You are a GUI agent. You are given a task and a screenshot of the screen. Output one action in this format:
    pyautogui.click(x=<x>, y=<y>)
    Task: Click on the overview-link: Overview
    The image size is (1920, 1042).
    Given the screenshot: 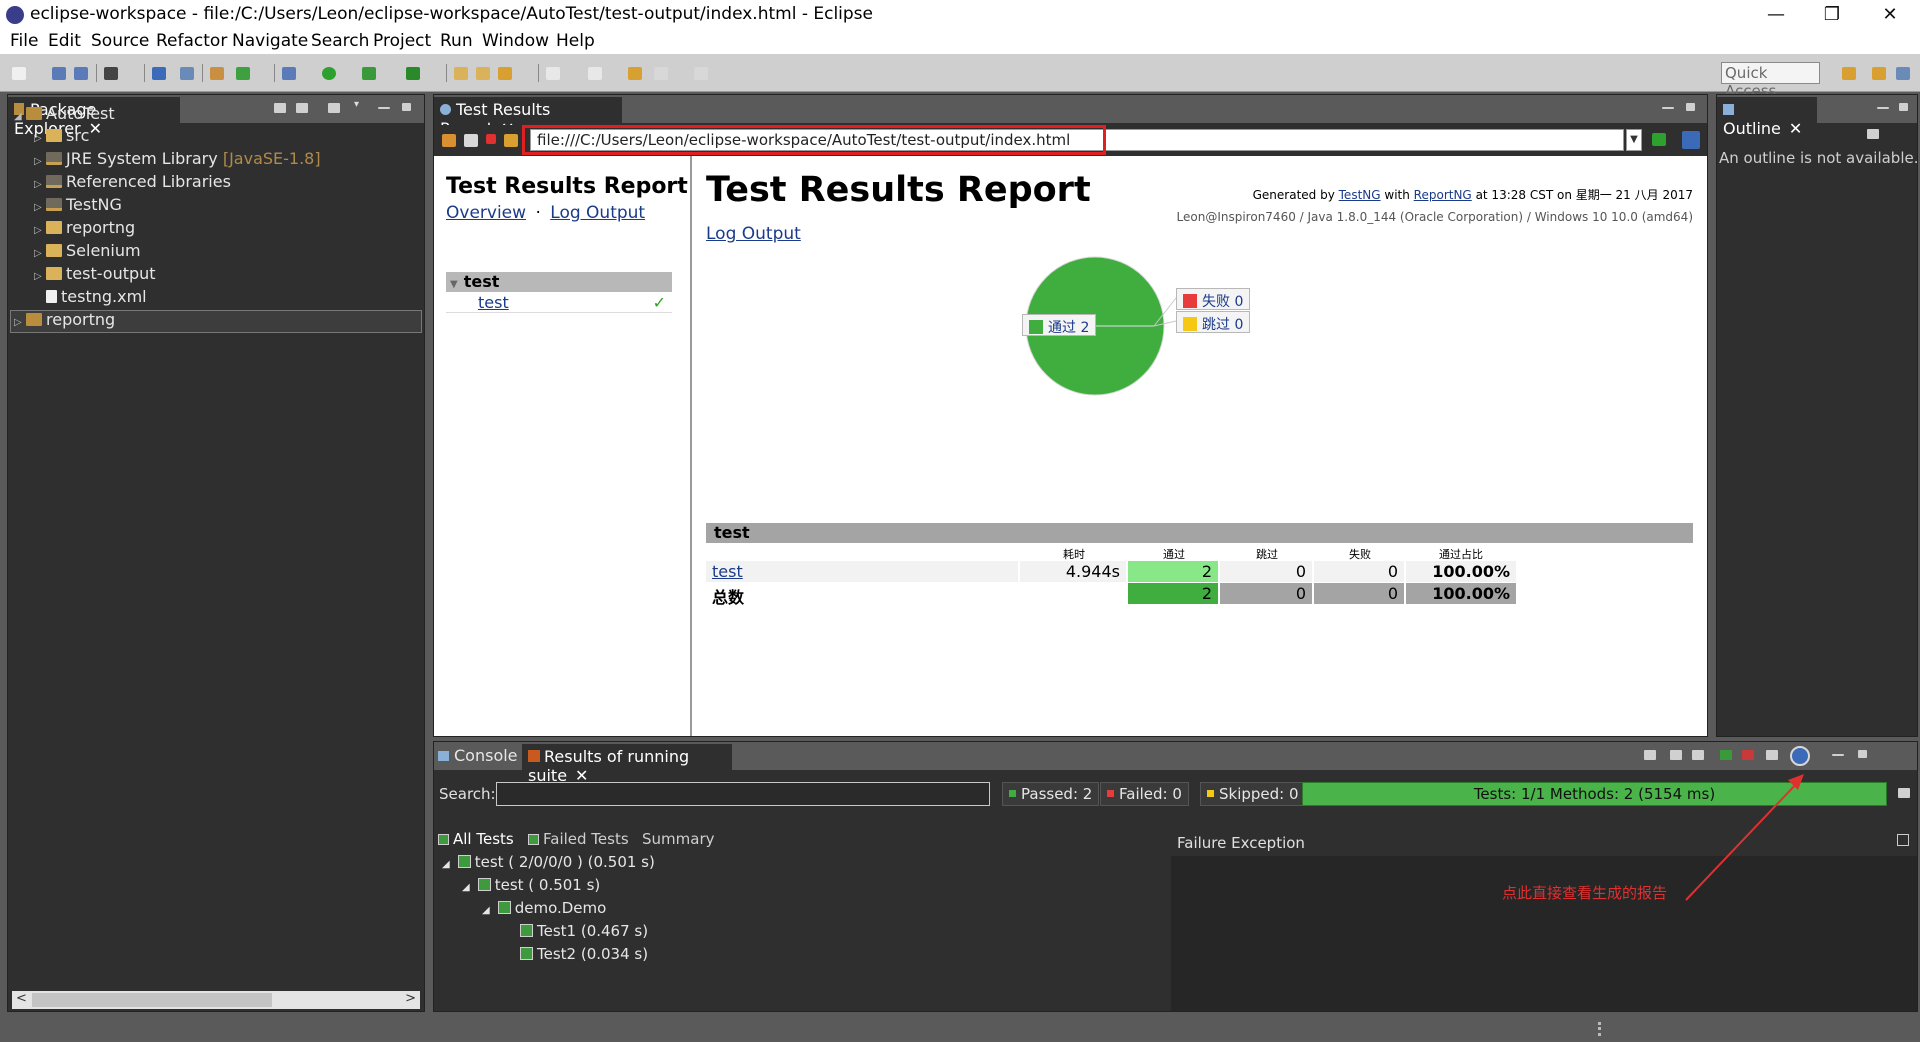 What is the action you would take?
    pyautogui.click(x=486, y=213)
    